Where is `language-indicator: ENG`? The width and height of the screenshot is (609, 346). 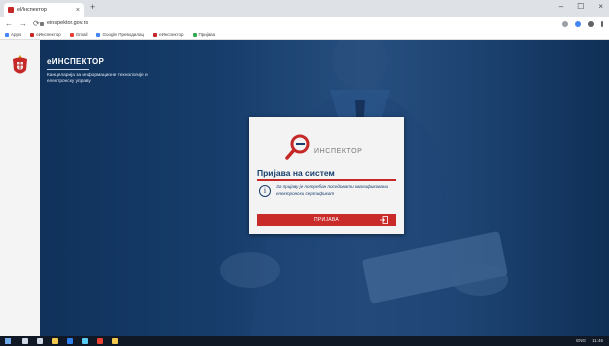
language-indicator: ENG is located at coordinates (581, 341).